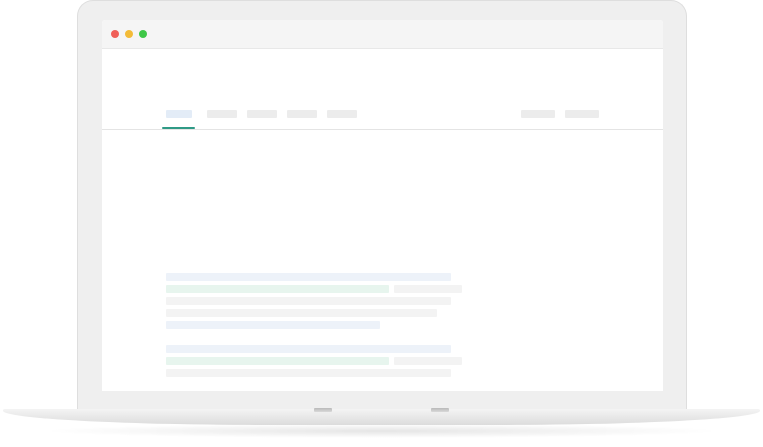 This screenshot has height=447, width=763. What do you see at coordinates (143, 34) in the screenshot?
I see `maximize-window-button` at bounding box center [143, 34].